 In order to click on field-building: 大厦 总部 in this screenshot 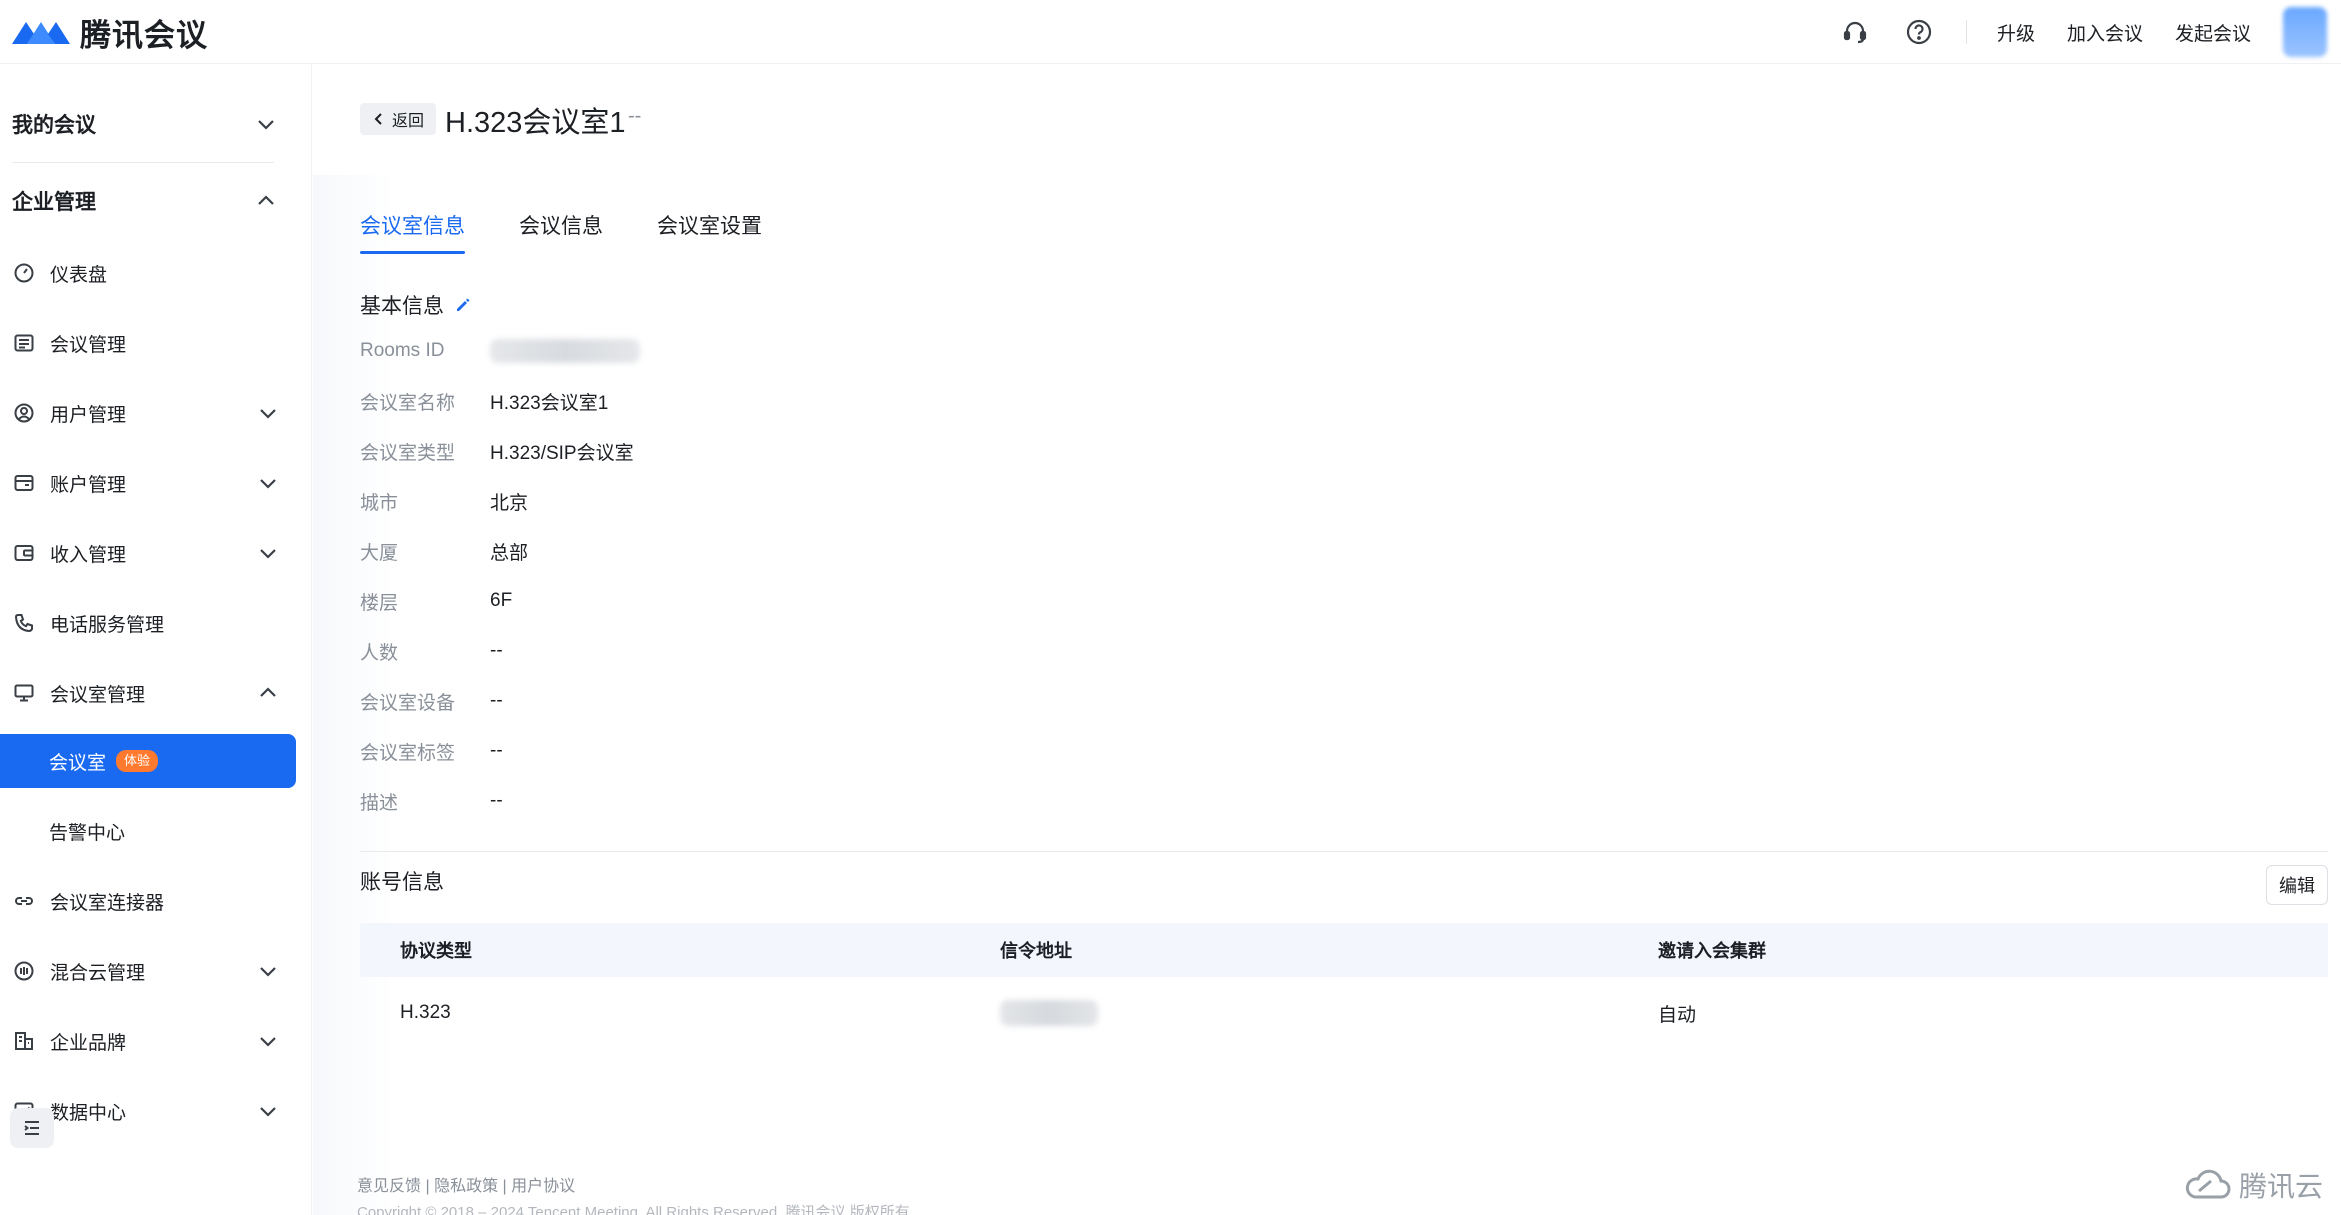, I will do `click(444, 551)`.